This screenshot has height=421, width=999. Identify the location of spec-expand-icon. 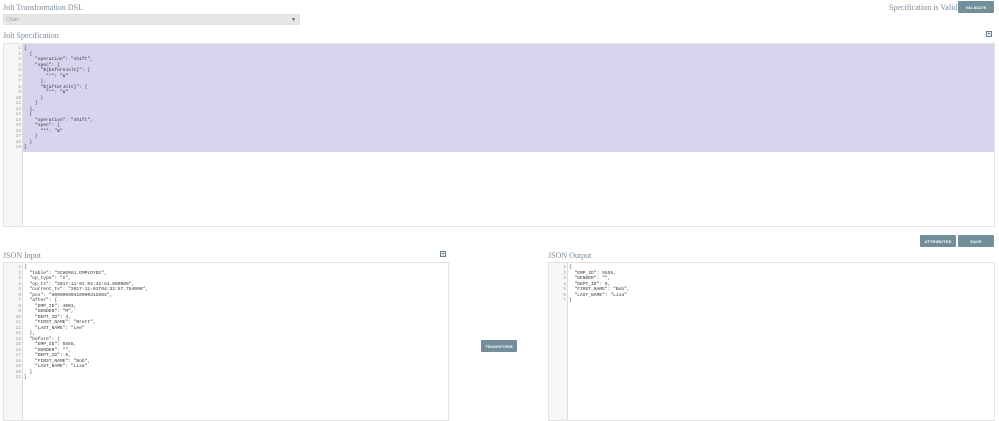
(989, 34).